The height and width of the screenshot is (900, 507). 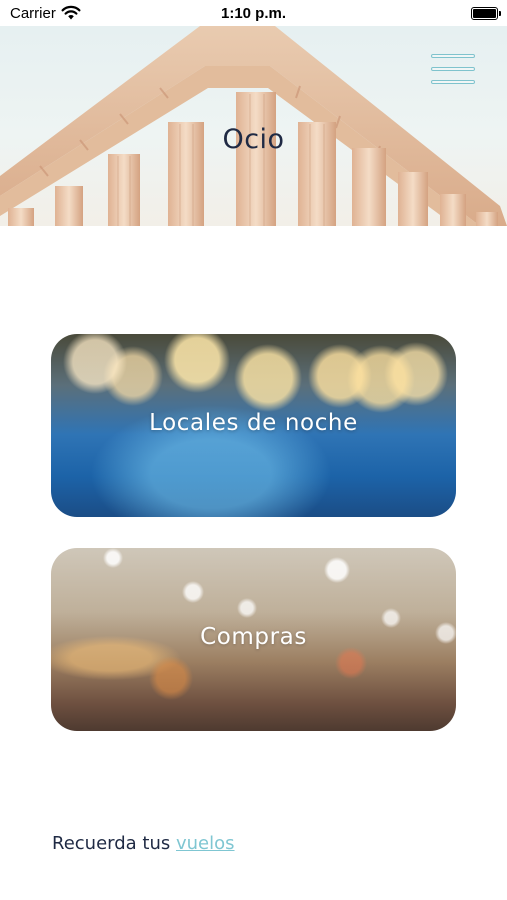 What do you see at coordinates (253, 637) in the screenshot?
I see `card-shopping-label: Compras` at bounding box center [253, 637].